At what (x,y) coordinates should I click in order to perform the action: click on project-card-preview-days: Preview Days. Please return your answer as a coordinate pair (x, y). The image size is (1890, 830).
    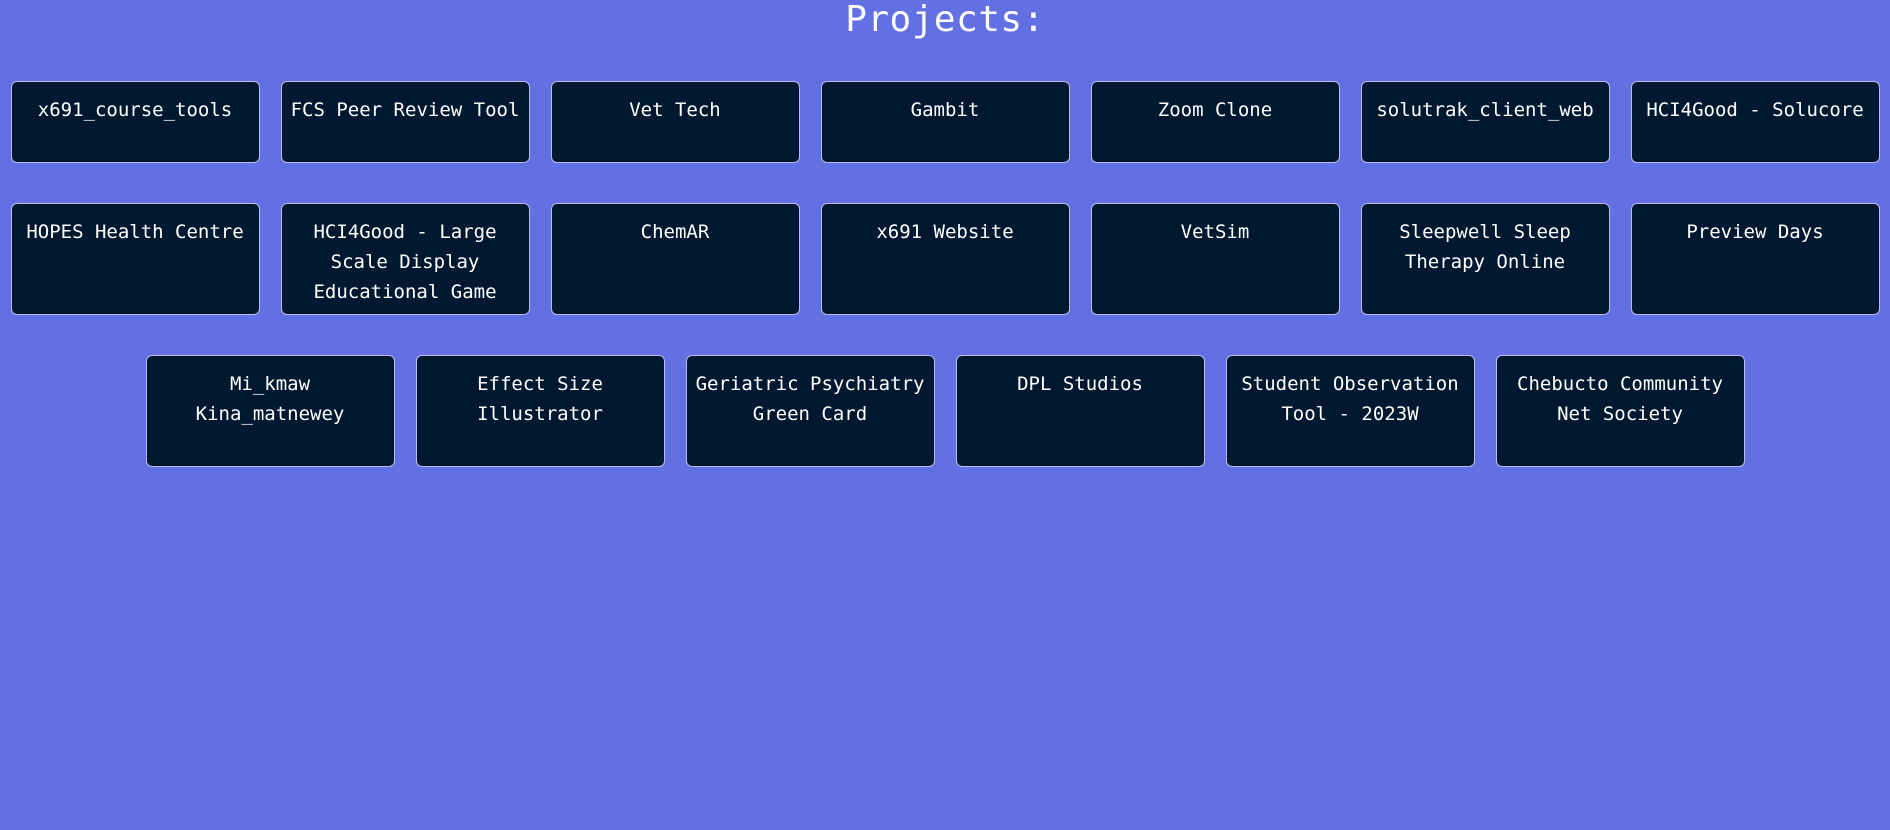
    Looking at the image, I should click on (1755, 259).